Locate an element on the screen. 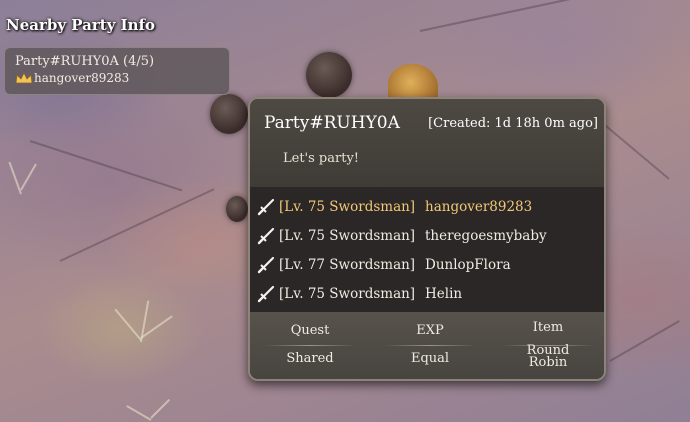 The image size is (690, 422). setting-item-value: Round Robin is located at coordinates (548, 356).